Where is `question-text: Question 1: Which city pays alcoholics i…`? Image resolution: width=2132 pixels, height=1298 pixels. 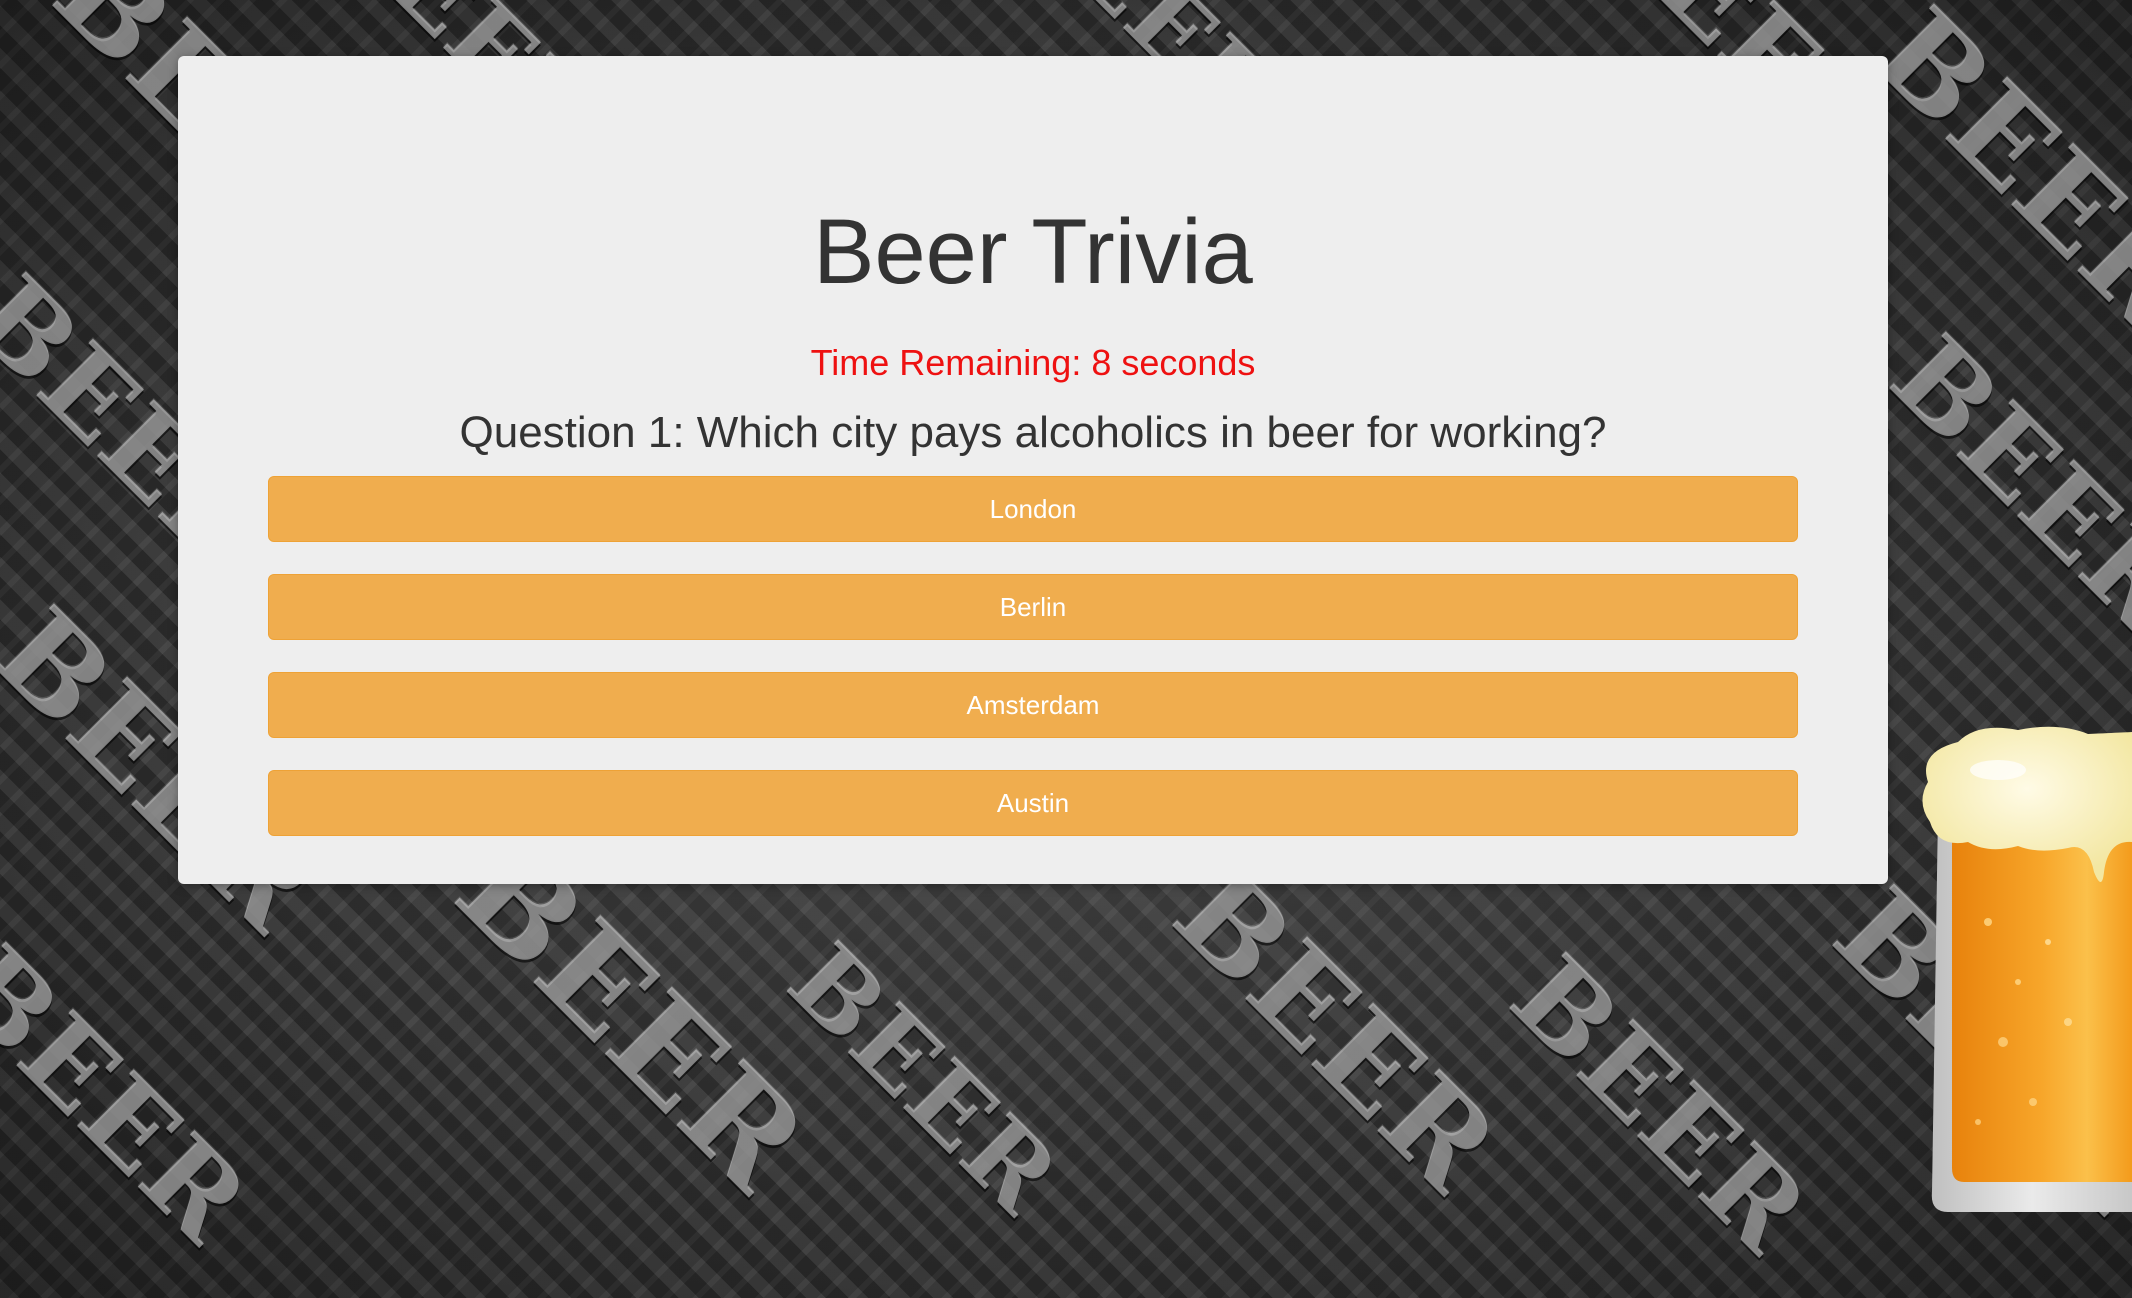
question-text: Question 1: Which city pays alcoholics i… is located at coordinates (1033, 432).